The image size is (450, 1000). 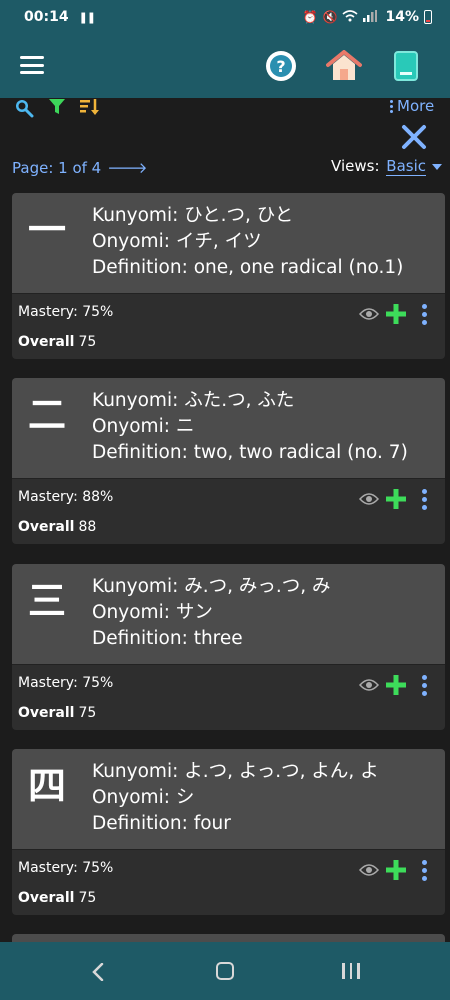 What do you see at coordinates (281, 66) in the screenshot?
I see `question-circle-icon: ?` at bounding box center [281, 66].